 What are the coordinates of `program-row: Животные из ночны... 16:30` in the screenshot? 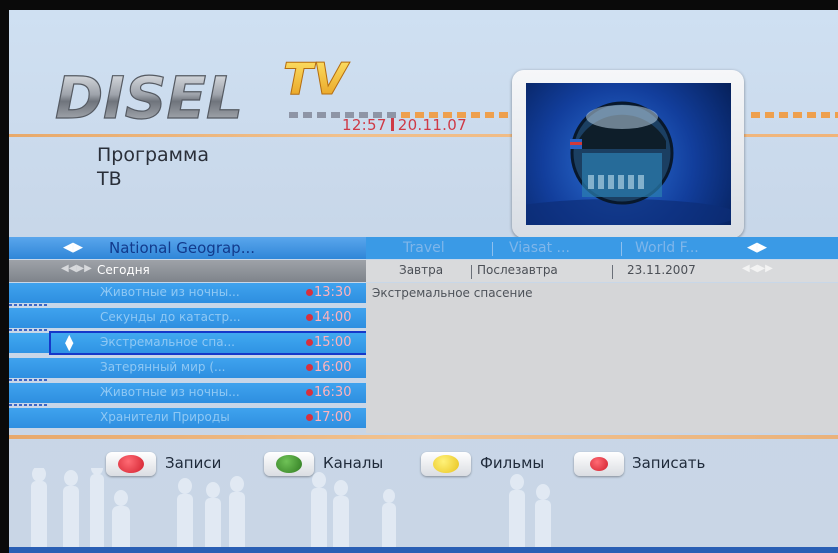 It's located at (187, 394).